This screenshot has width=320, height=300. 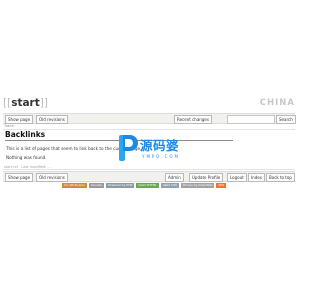 What do you see at coordinates (149, 129) in the screenshot?
I see `content-divider` at bounding box center [149, 129].